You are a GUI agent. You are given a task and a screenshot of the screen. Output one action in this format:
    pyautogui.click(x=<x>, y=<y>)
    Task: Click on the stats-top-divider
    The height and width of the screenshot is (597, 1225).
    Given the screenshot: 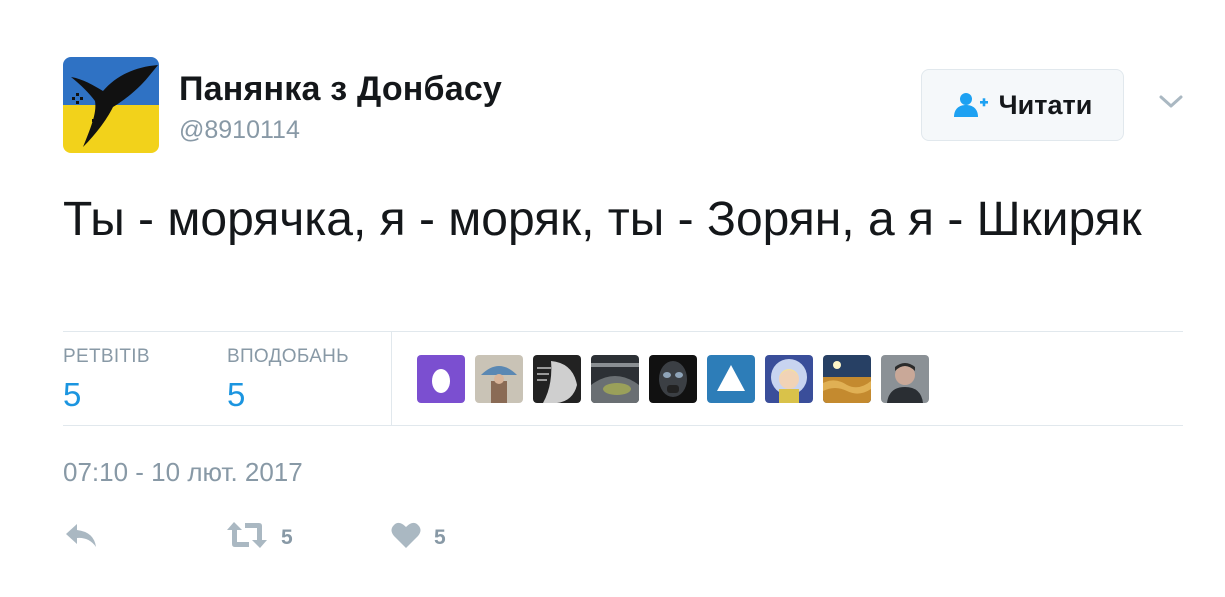 What is the action you would take?
    pyautogui.click(x=623, y=331)
    